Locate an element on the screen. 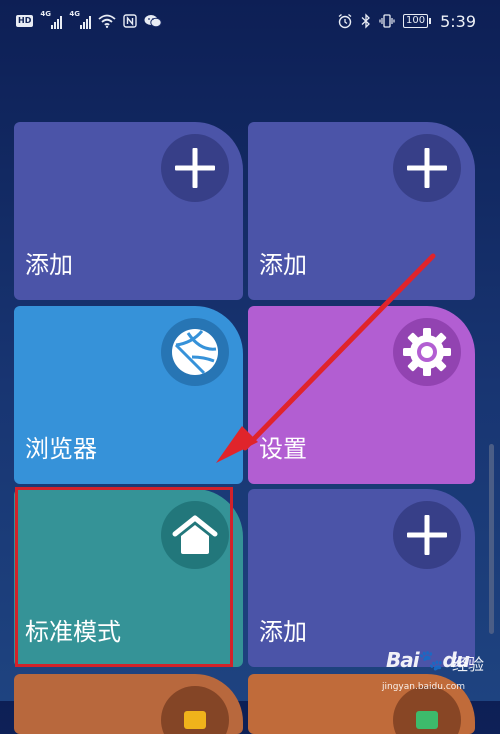  paw-icon: 🐾 is located at coordinates (431, 660).